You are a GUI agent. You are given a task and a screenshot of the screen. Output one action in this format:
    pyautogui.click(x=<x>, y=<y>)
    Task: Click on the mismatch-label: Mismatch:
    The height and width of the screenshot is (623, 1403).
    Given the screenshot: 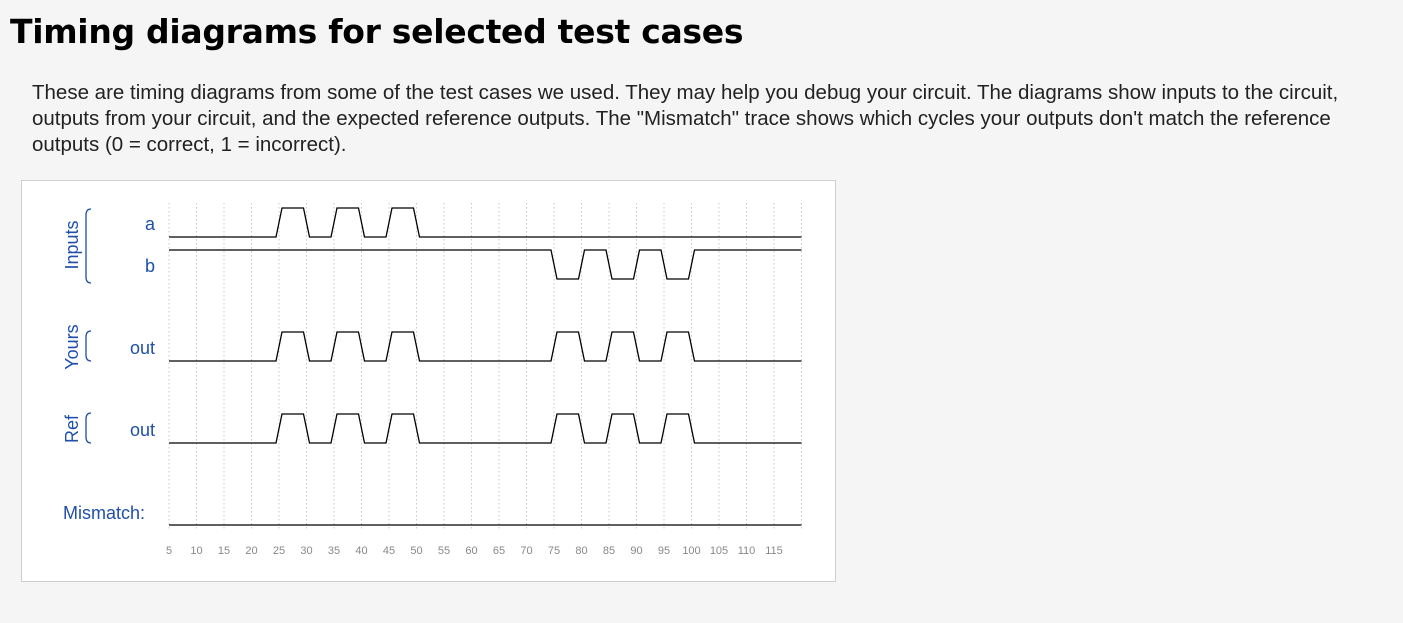 What is the action you would take?
    pyautogui.click(x=104, y=513)
    